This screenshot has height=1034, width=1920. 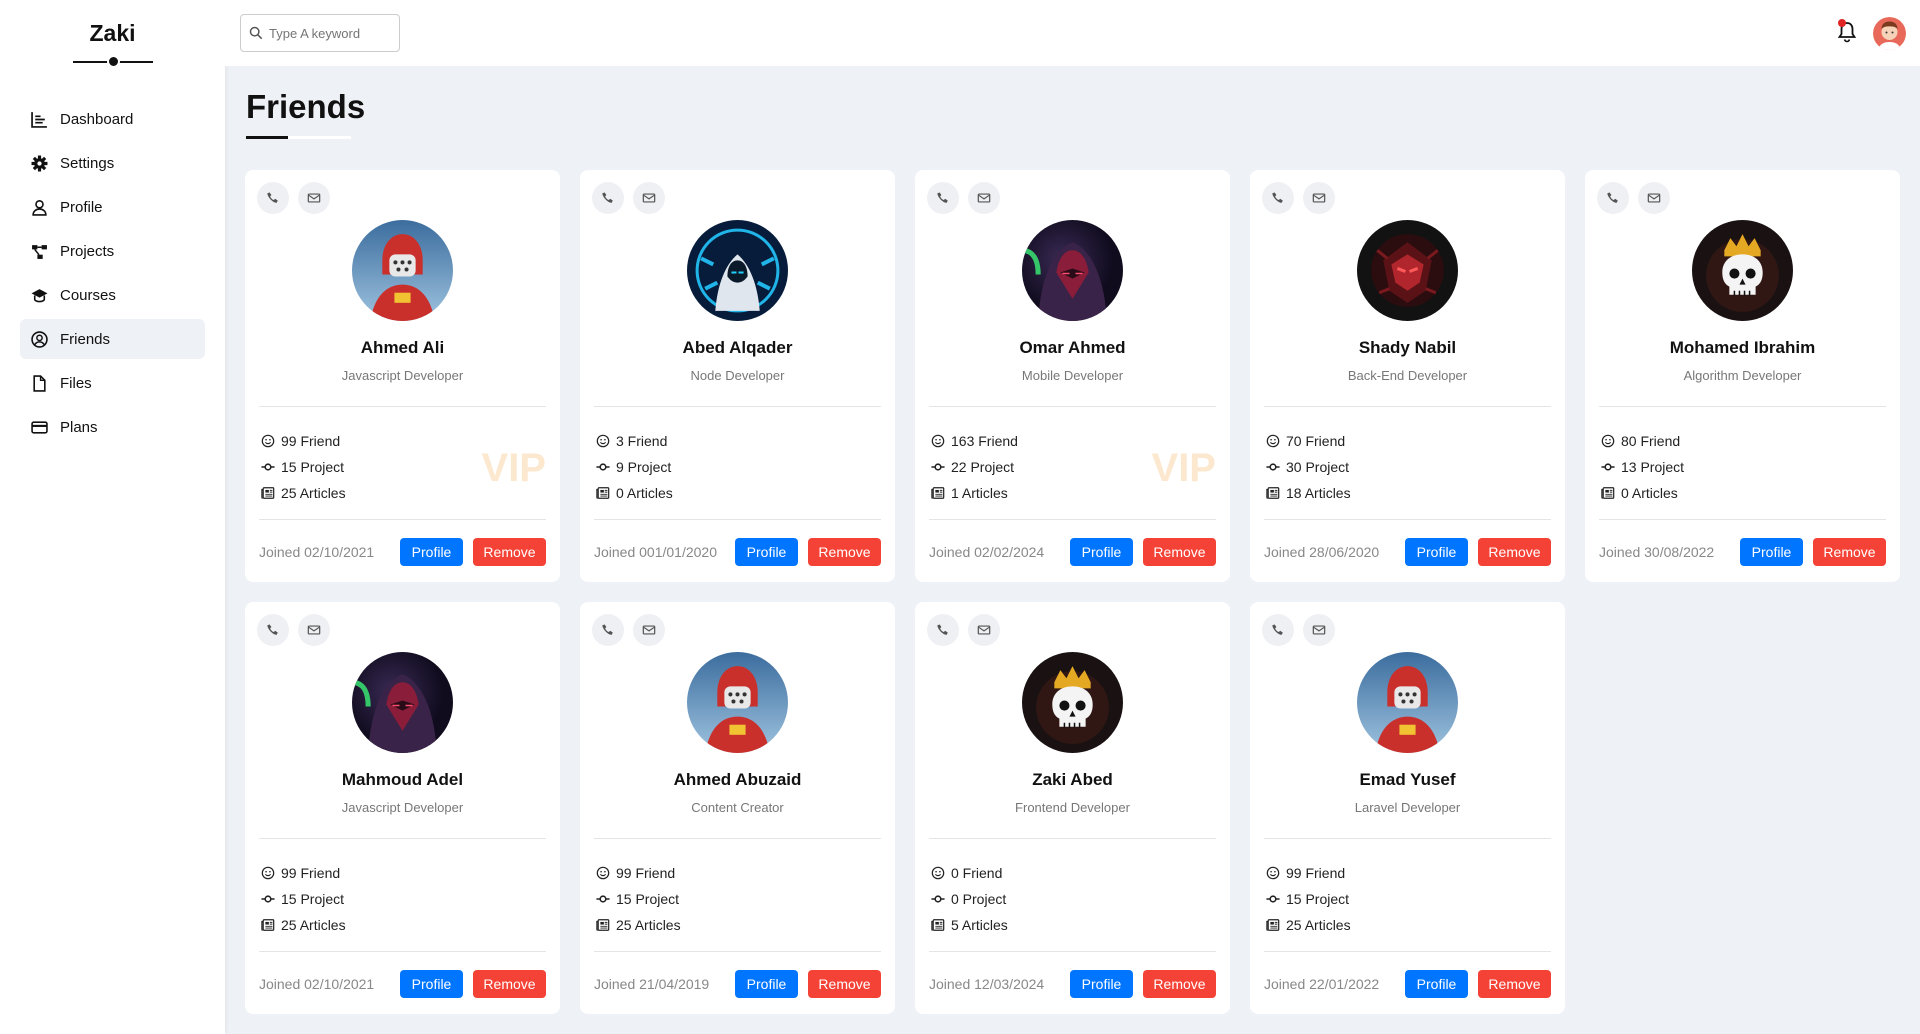 What do you see at coordinates (1407, 347) in the screenshot?
I see `friend-name: Shady Nabil` at bounding box center [1407, 347].